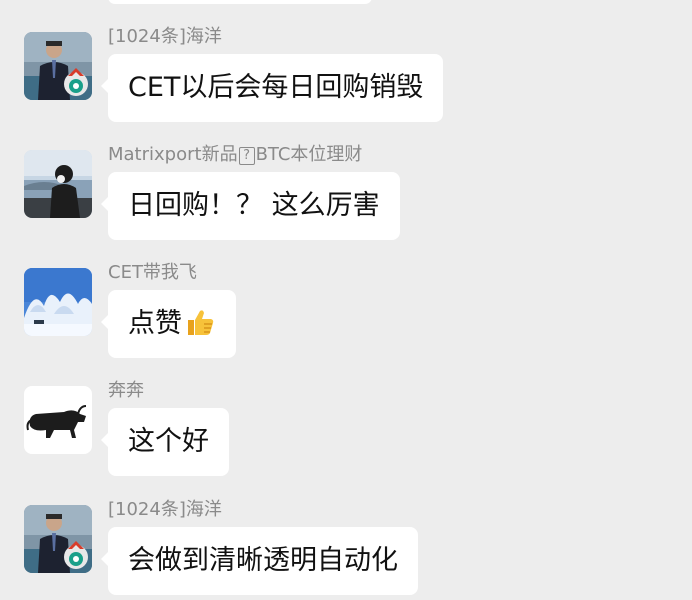 The height and width of the screenshot is (600, 692). I want to click on message-bubble: 会做到清晰透明自动化, so click(259, 561).